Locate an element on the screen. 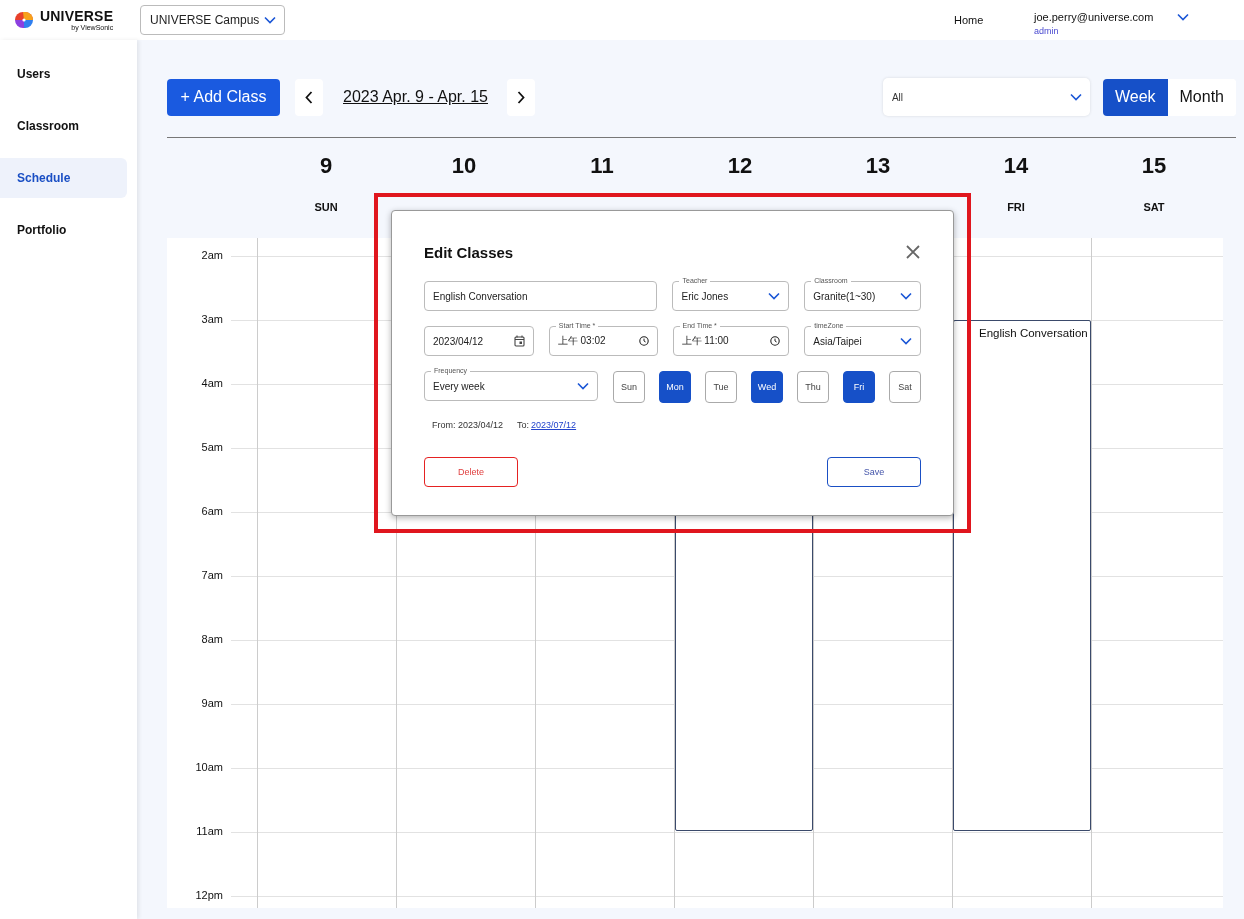 This screenshot has width=1244, height=919. hour-label: 8am is located at coordinates (211, 640).